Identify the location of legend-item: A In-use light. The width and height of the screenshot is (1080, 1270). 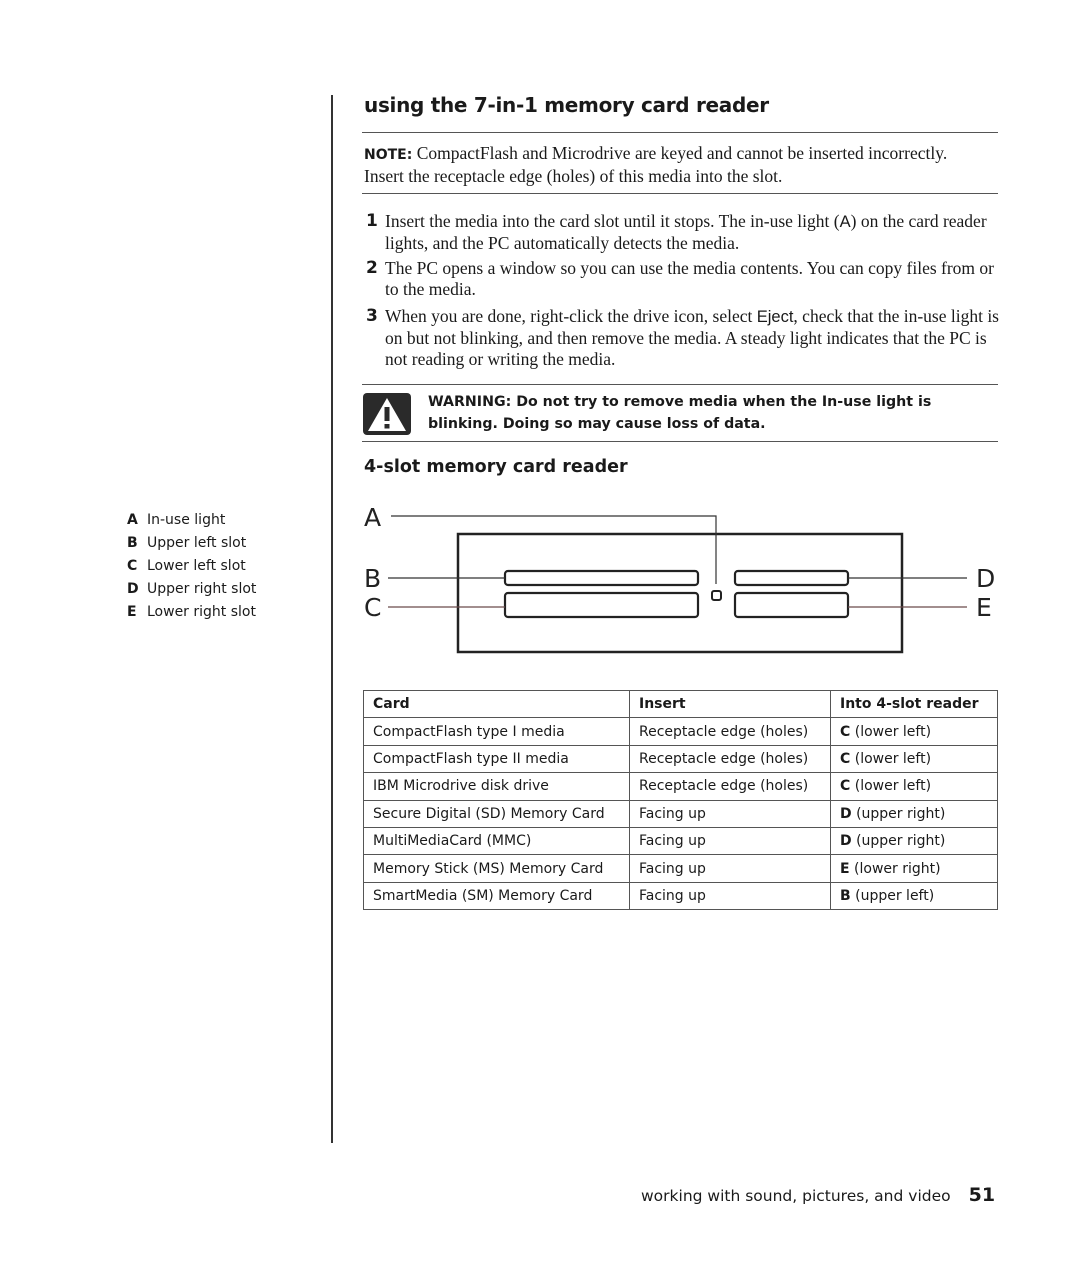
(191, 520).